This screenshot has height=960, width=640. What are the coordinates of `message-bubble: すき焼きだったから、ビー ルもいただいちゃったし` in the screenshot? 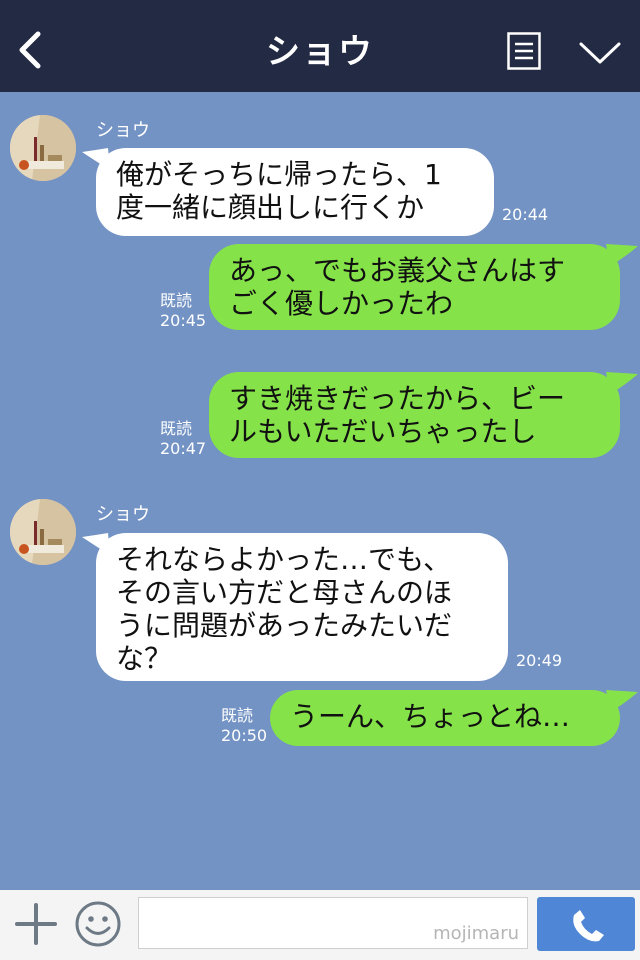 It's located at (414, 415).